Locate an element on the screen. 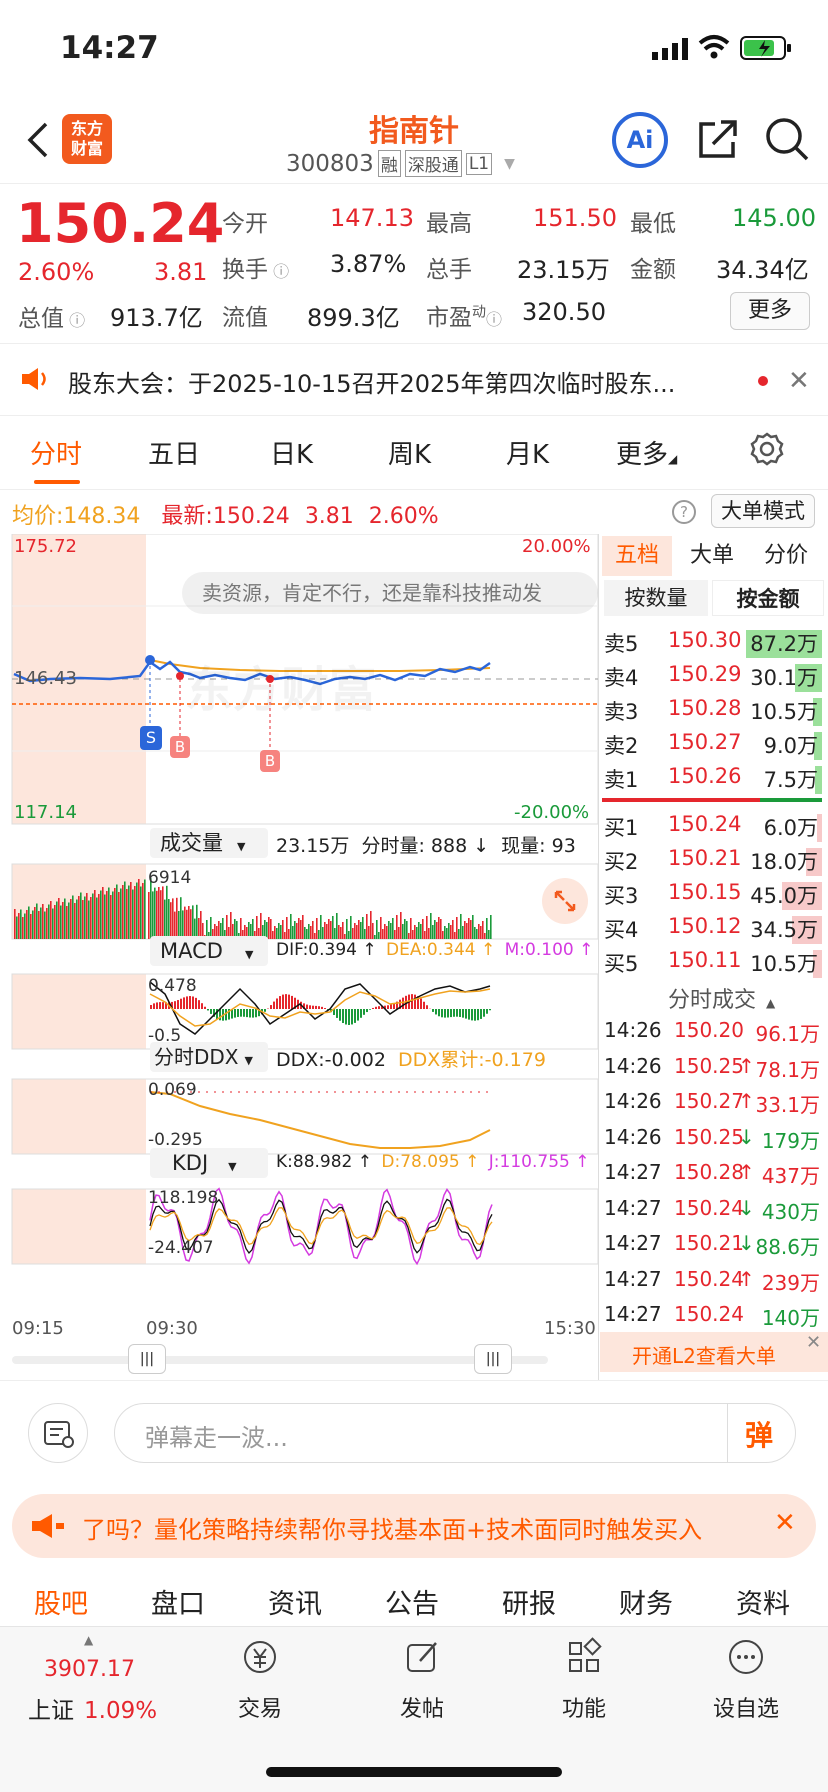  turnover-value: 3.87% is located at coordinates (368, 264).